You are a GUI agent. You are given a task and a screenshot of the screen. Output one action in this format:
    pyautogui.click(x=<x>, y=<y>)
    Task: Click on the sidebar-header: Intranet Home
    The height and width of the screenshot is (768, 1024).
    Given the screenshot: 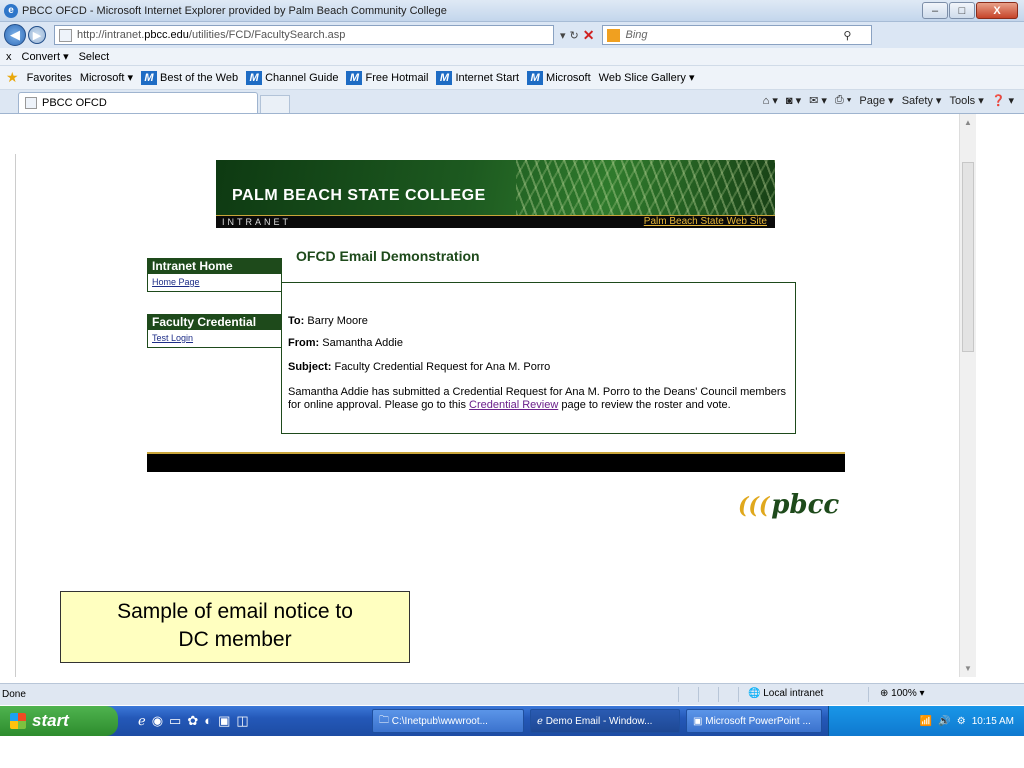 What is the action you would take?
    pyautogui.click(x=214, y=266)
    